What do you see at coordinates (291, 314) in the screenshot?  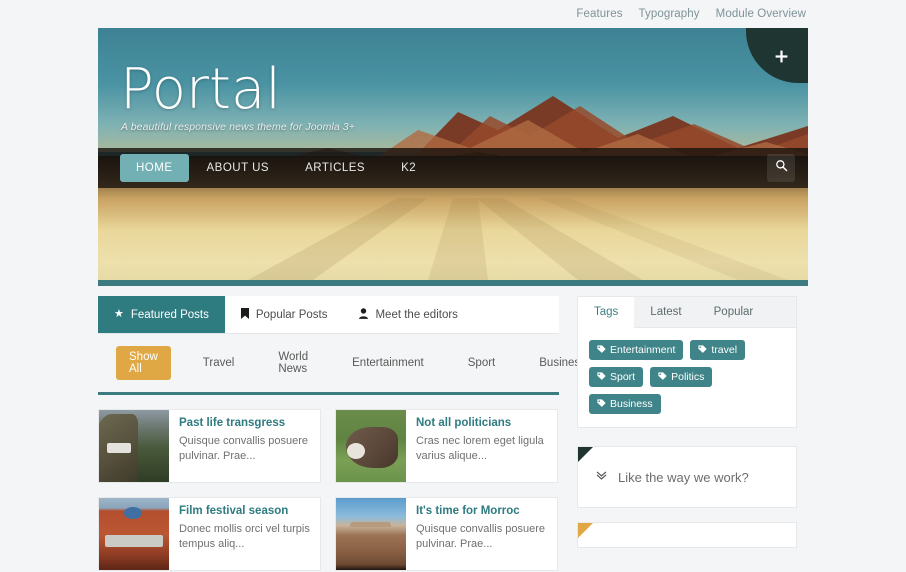 I see `tab-popular-posts-label: Popular Posts` at bounding box center [291, 314].